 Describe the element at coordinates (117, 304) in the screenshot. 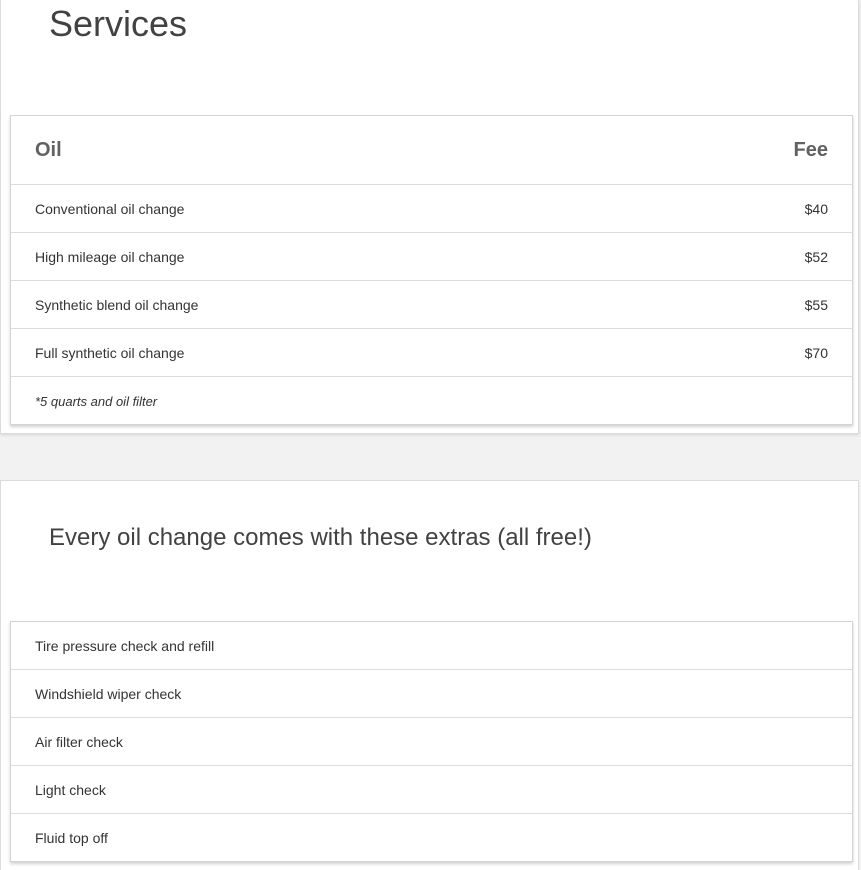

I see `service-name: Synthetic blend oil change` at that location.